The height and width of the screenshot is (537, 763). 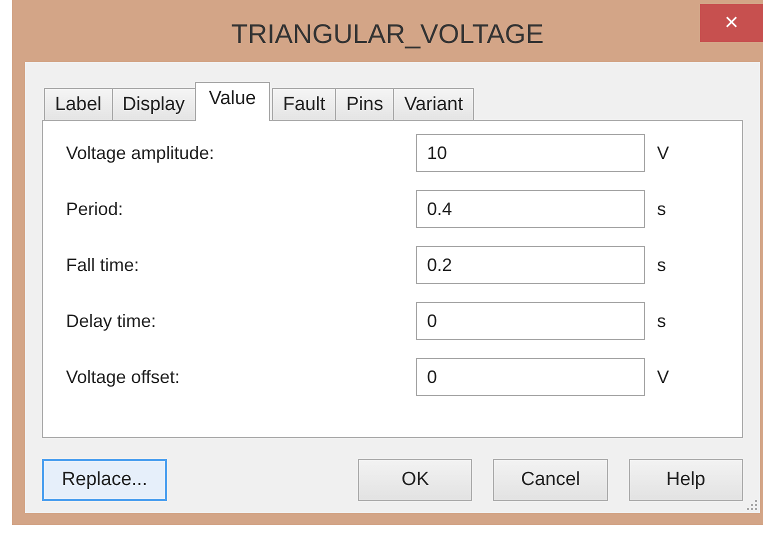 What do you see at coordinates (364, 104) in the screenshot?
I see `tab: Pins` at bounding box center [364, 104].